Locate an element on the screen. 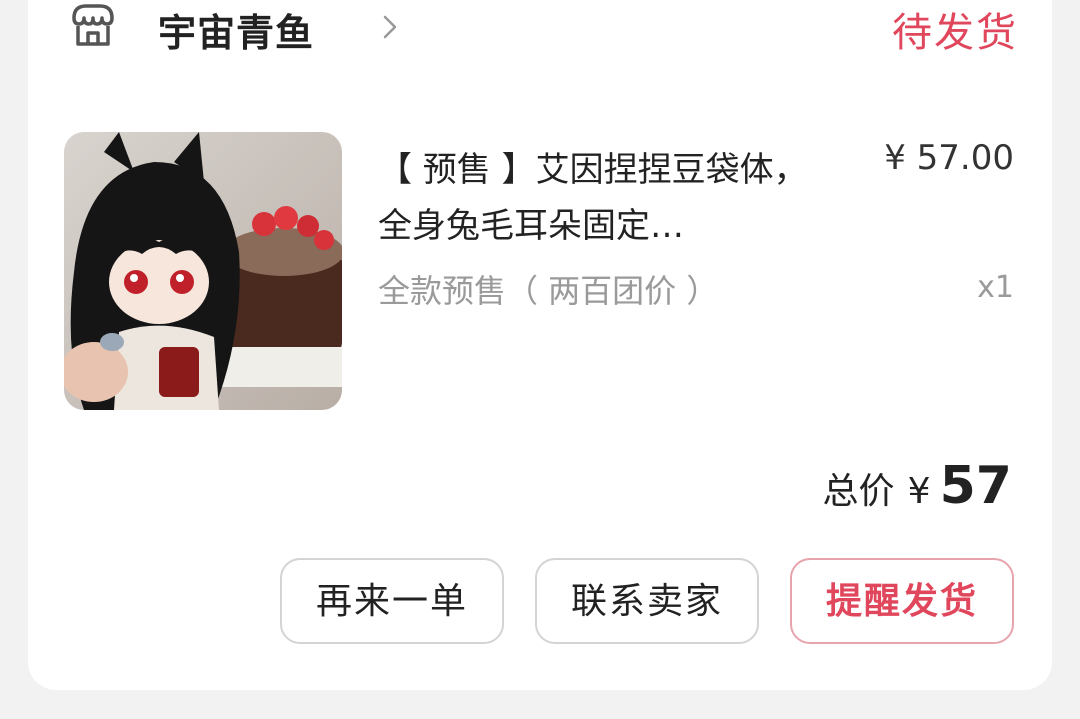 The height and width of the screenshot is (719, 1080). product-price: ¥ 57.00 is located at coordinates (949, 158).